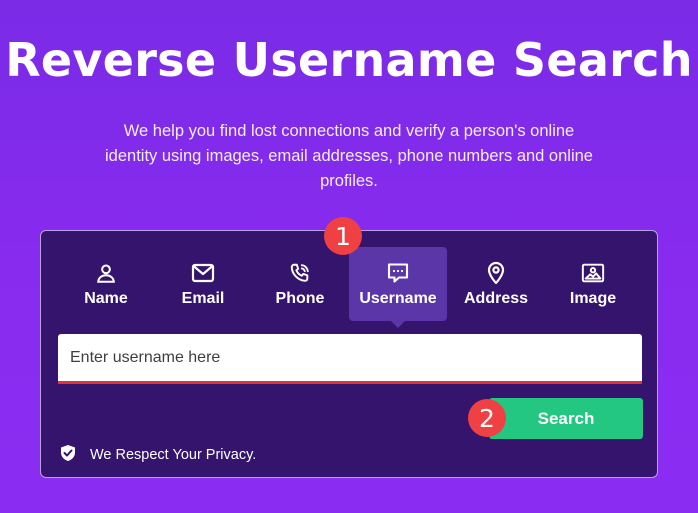 The width and height of the screenshot is (698, 513). I want to click on map-pin-icon, so click(496, 273).